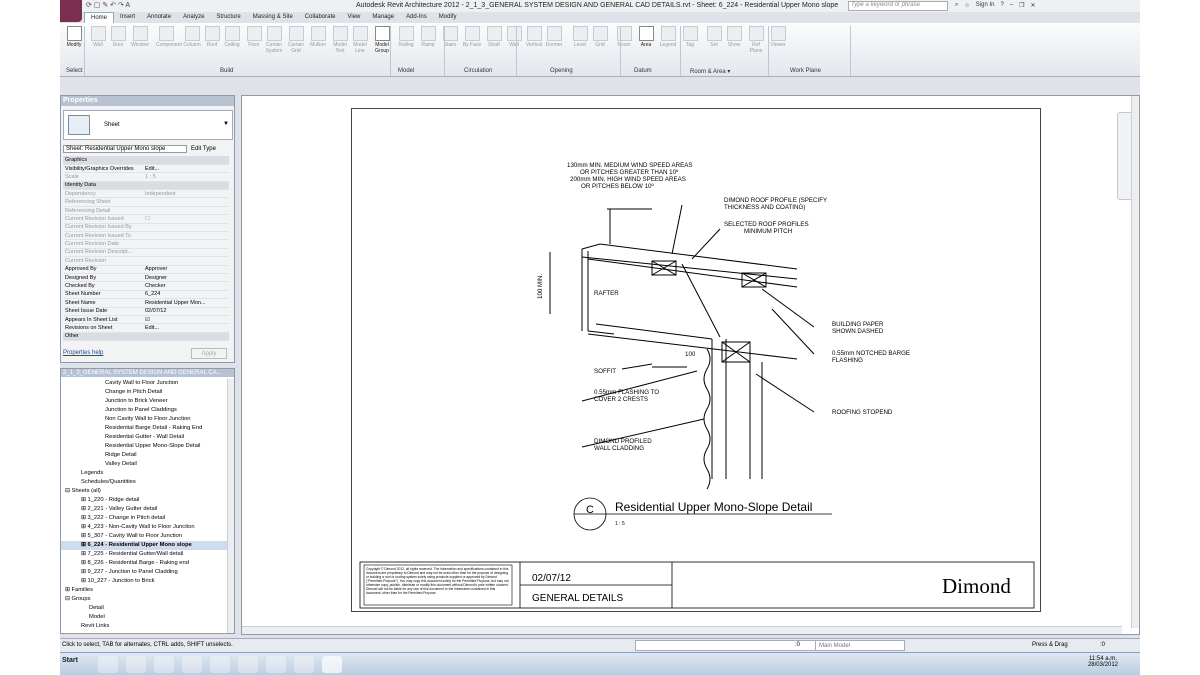 The width and height of the screenshot is (1200, 675). What do you see at coordinates (146, 244) in the screenshot?
I see `property-row: Current Revision Date` at bounding box center [146, 244].